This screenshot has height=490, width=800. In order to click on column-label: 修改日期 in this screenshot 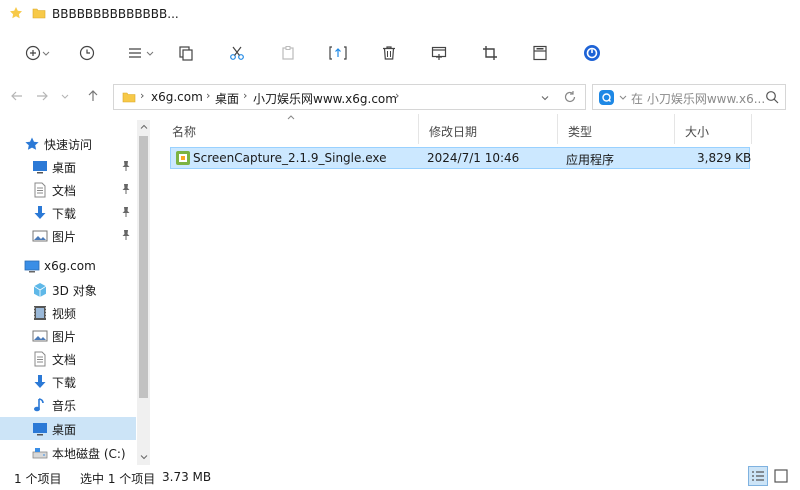, I will do `click(453, 132)`.